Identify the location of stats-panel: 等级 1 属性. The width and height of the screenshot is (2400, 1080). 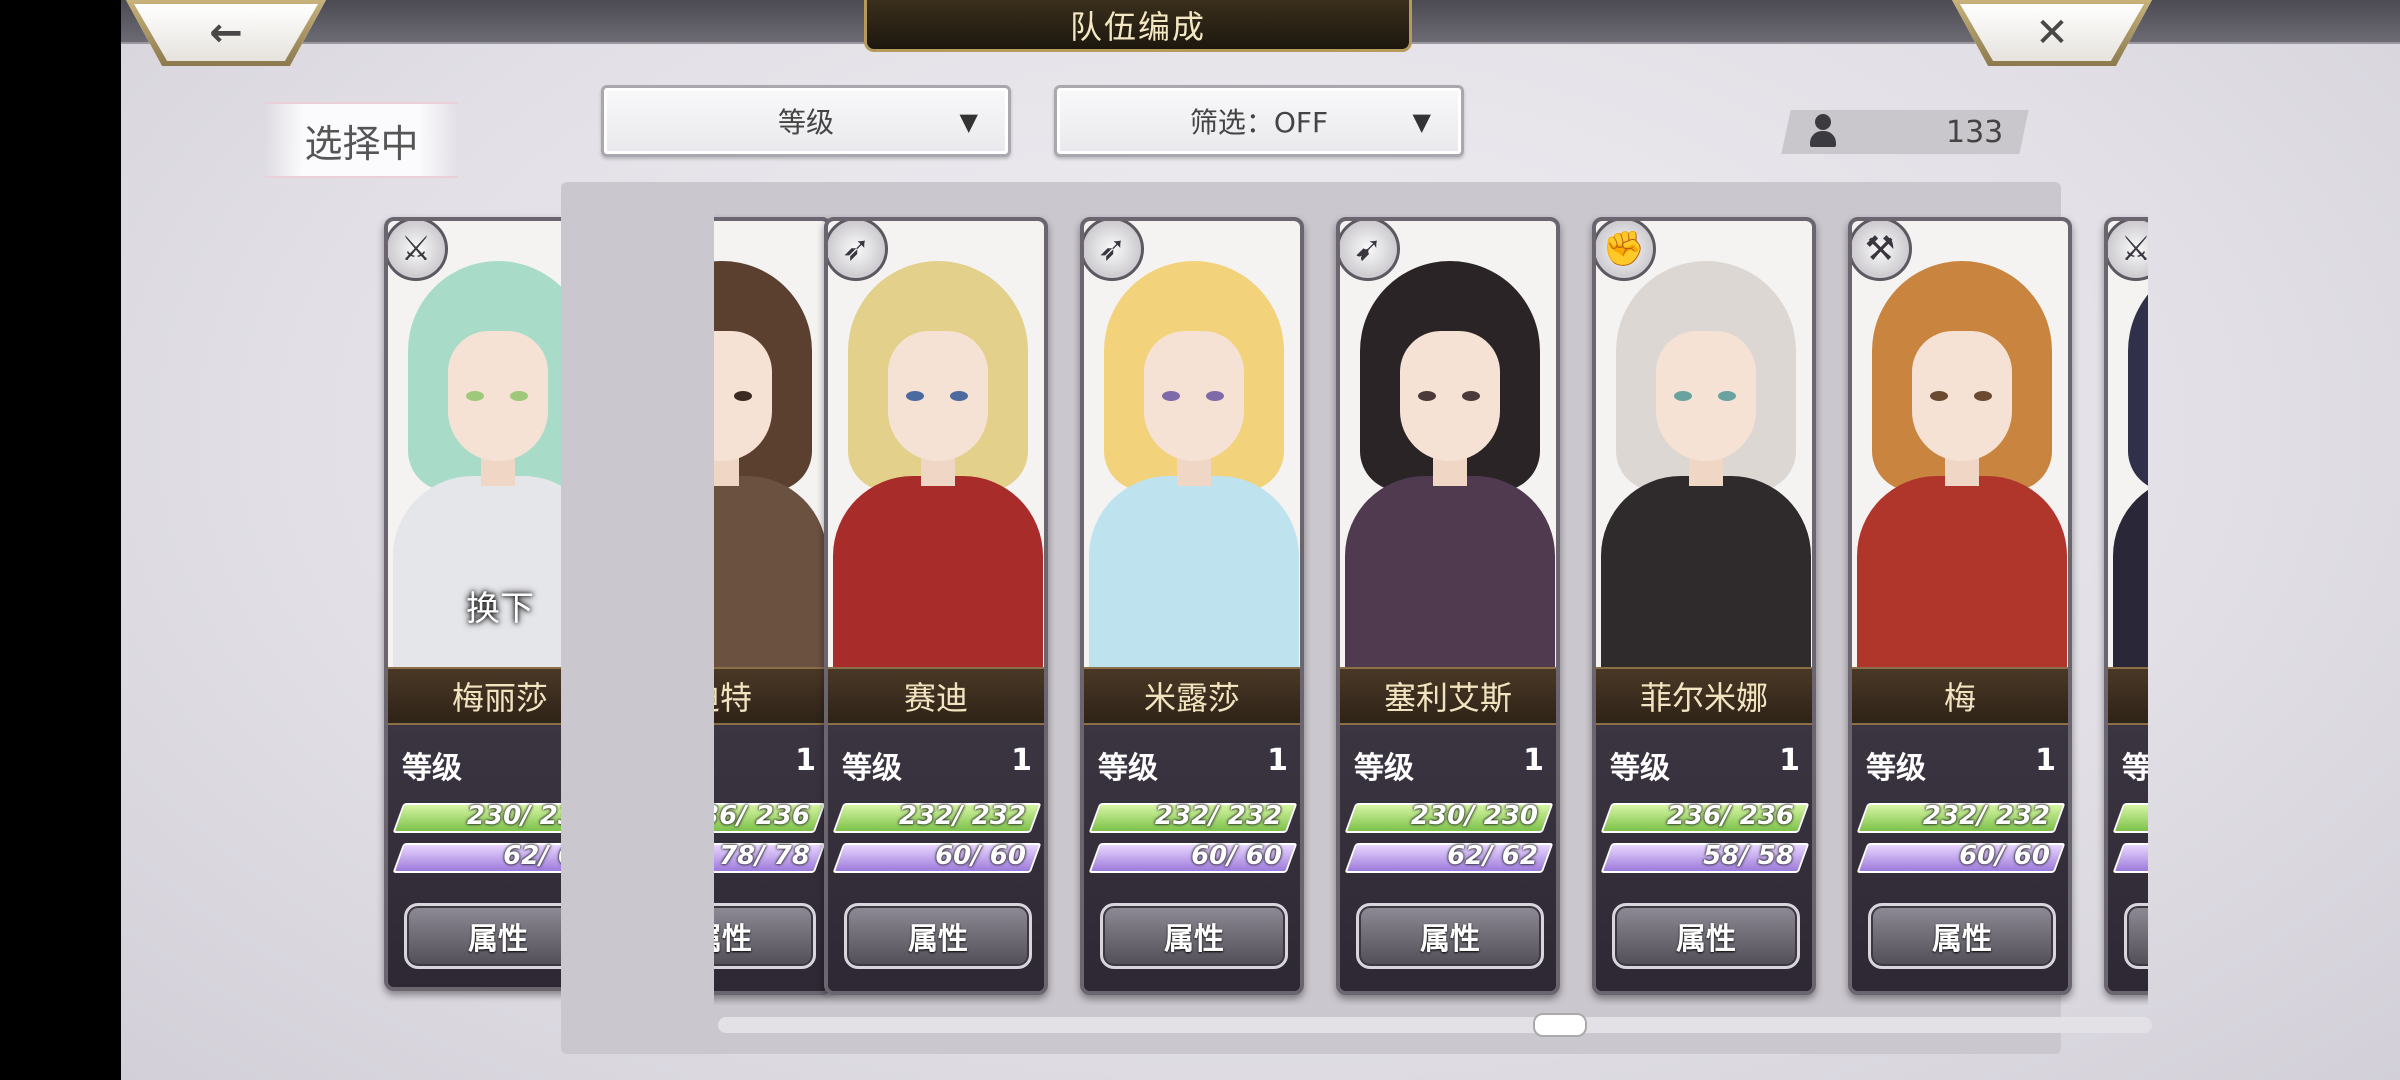
(2128, 858).